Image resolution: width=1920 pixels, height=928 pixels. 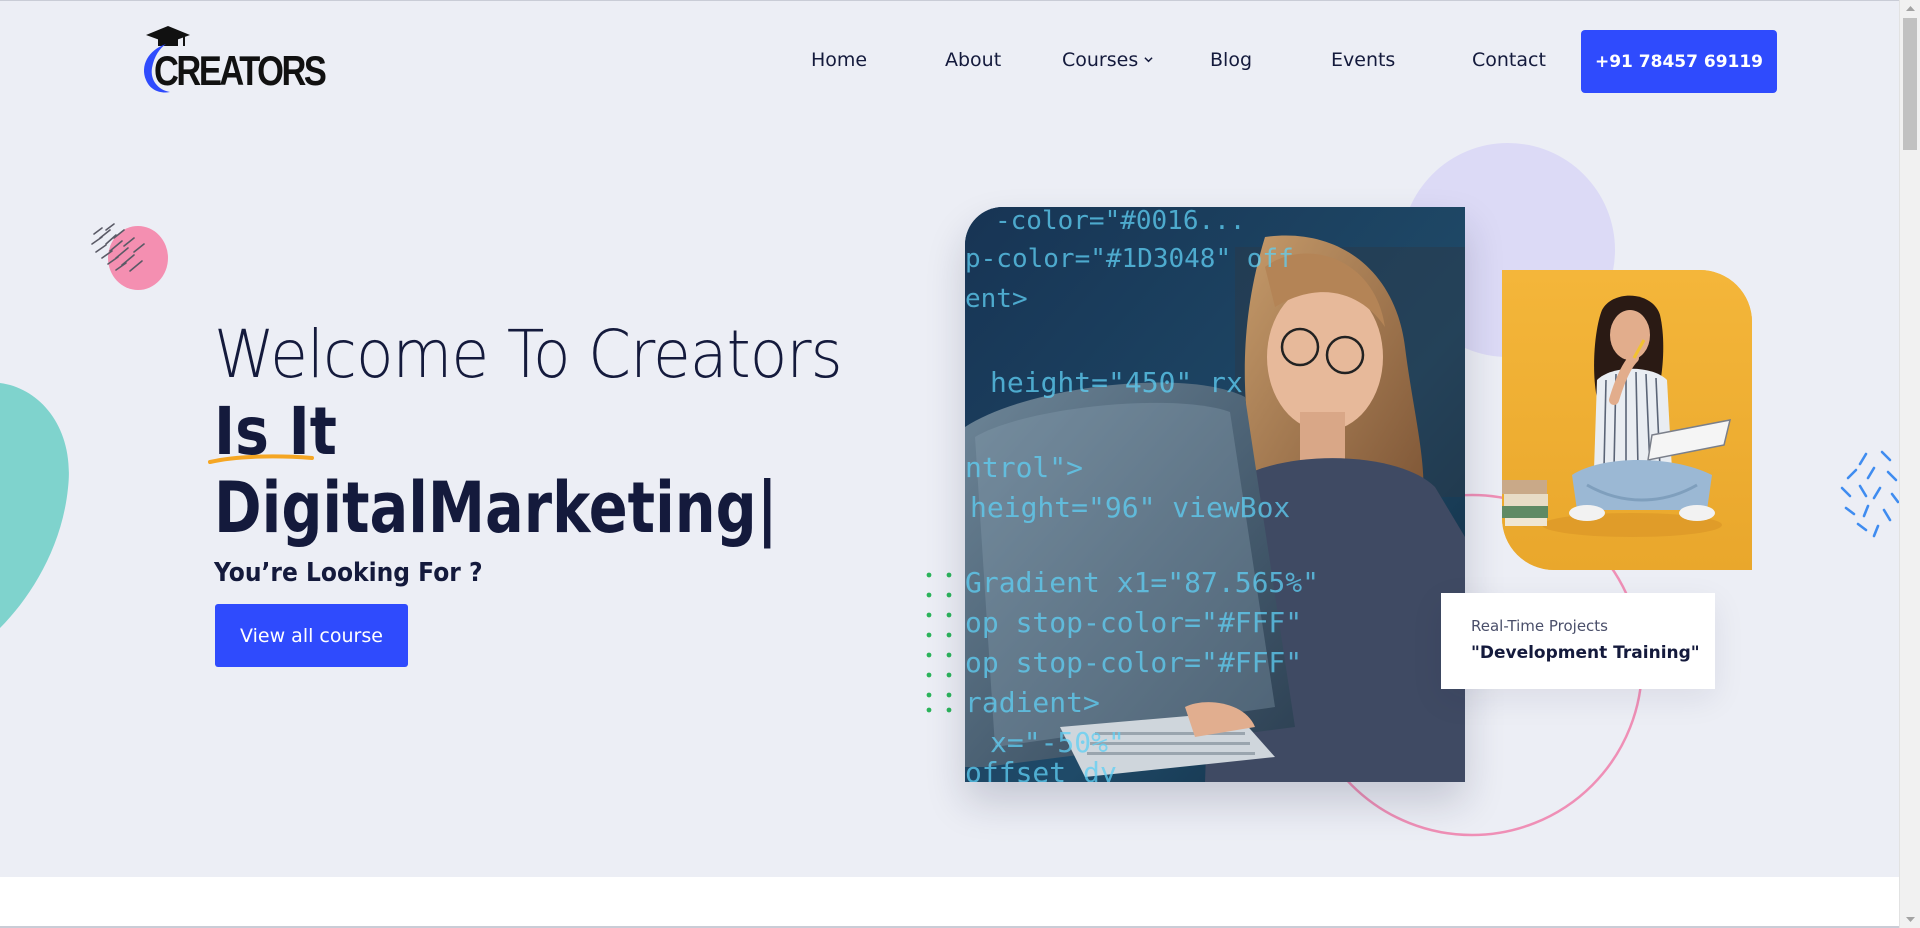 I want to click on hero-heading-line1: Welcome To Creators, so click(x=528, y=354).